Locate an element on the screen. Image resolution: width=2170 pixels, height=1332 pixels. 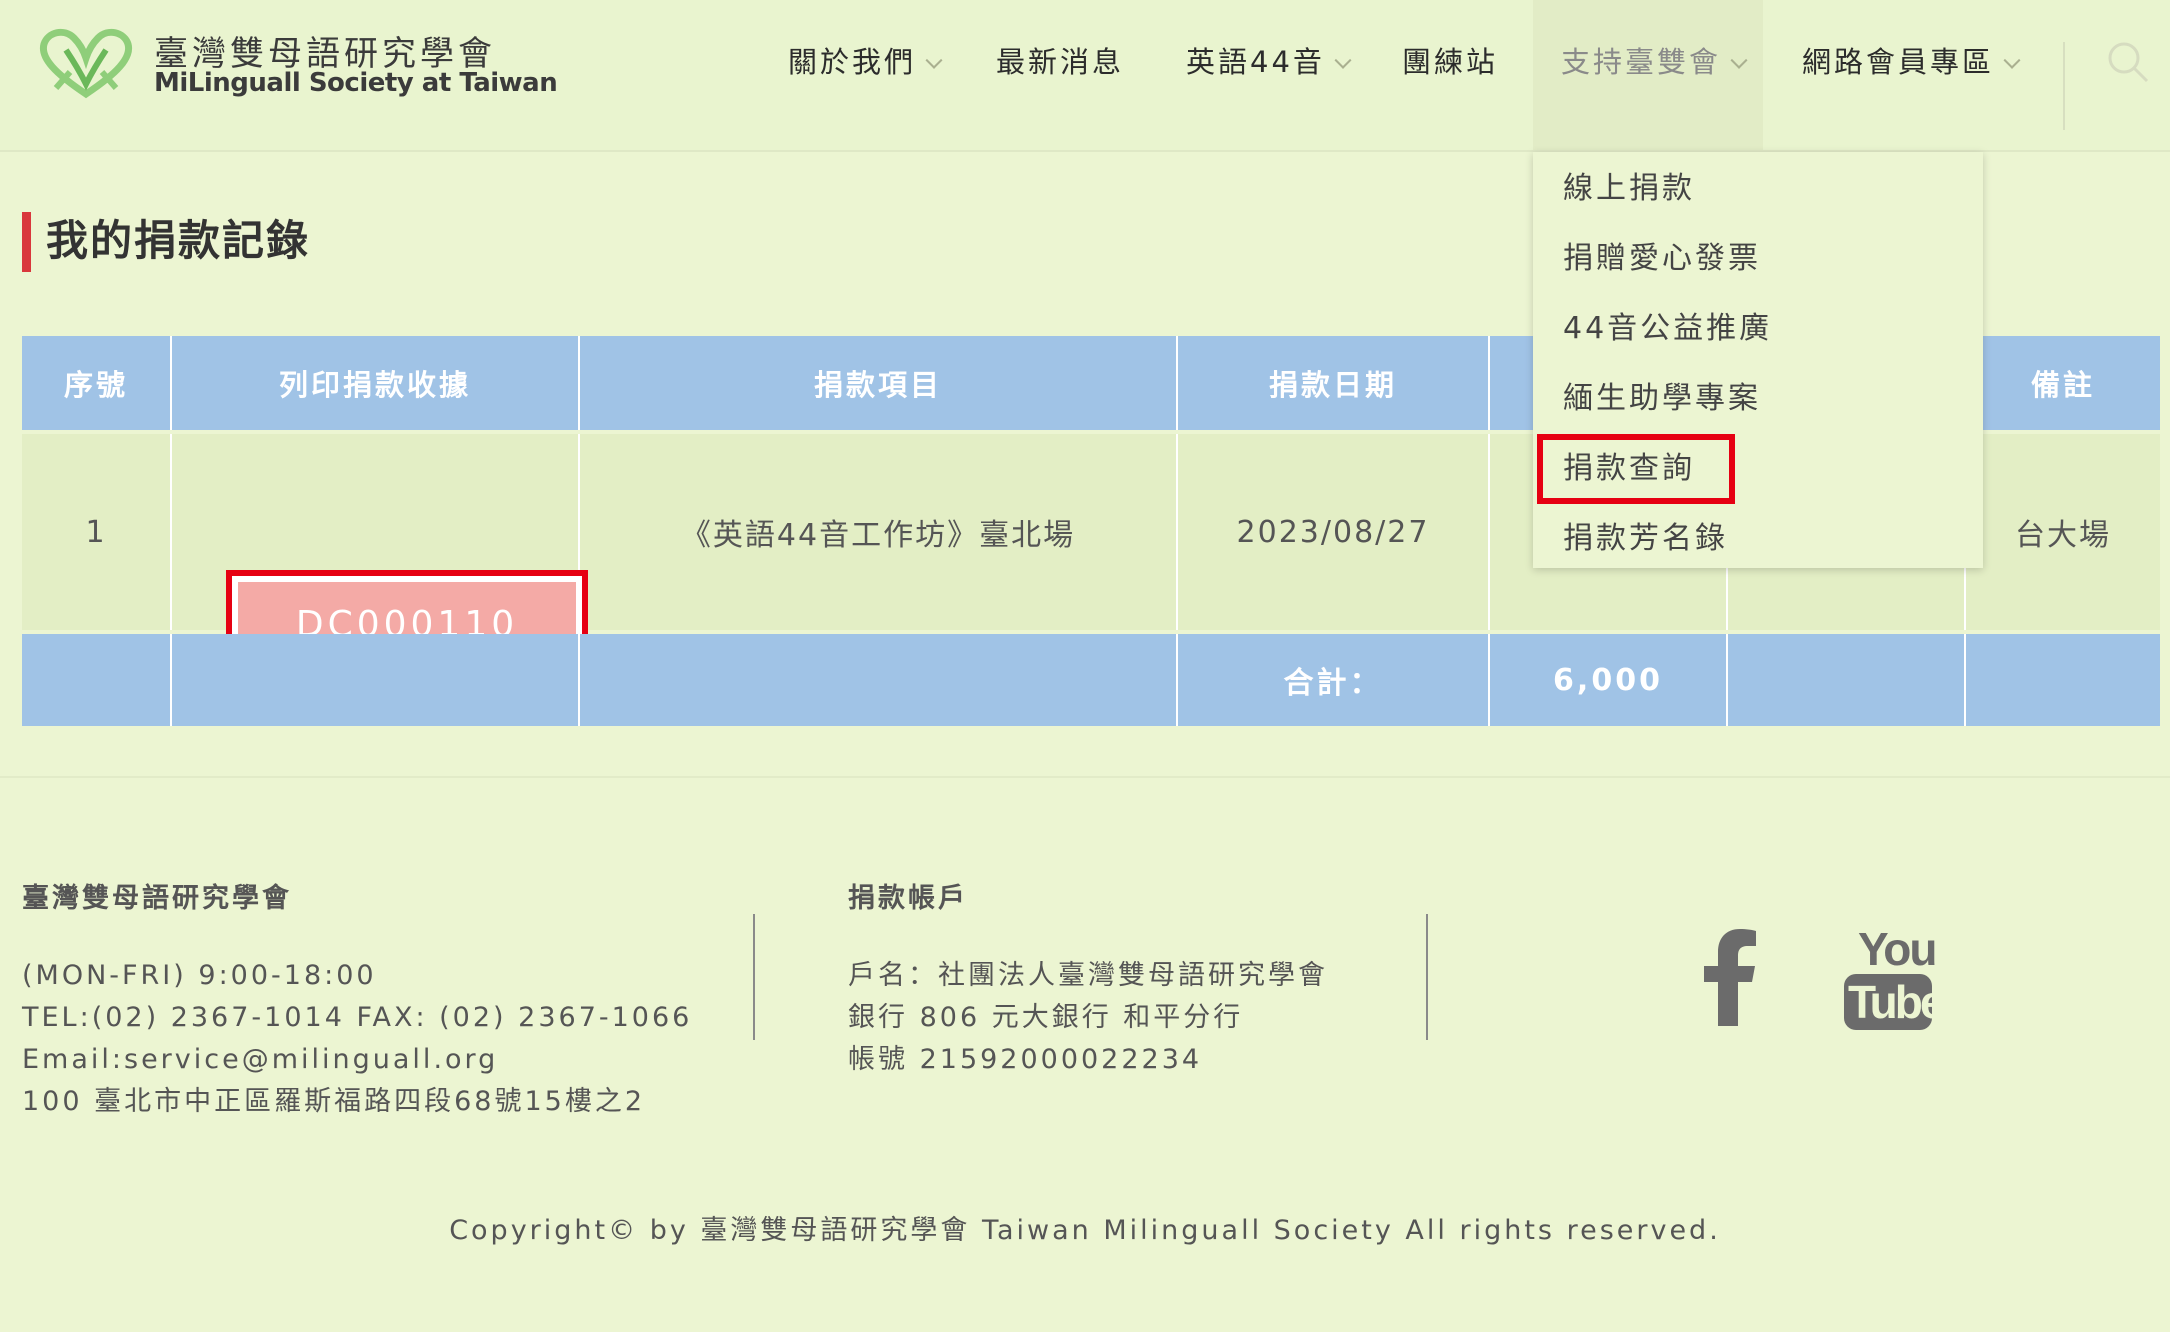
menu-item-online-donation: 線上捐款 is located at coordinates (1629, 189).